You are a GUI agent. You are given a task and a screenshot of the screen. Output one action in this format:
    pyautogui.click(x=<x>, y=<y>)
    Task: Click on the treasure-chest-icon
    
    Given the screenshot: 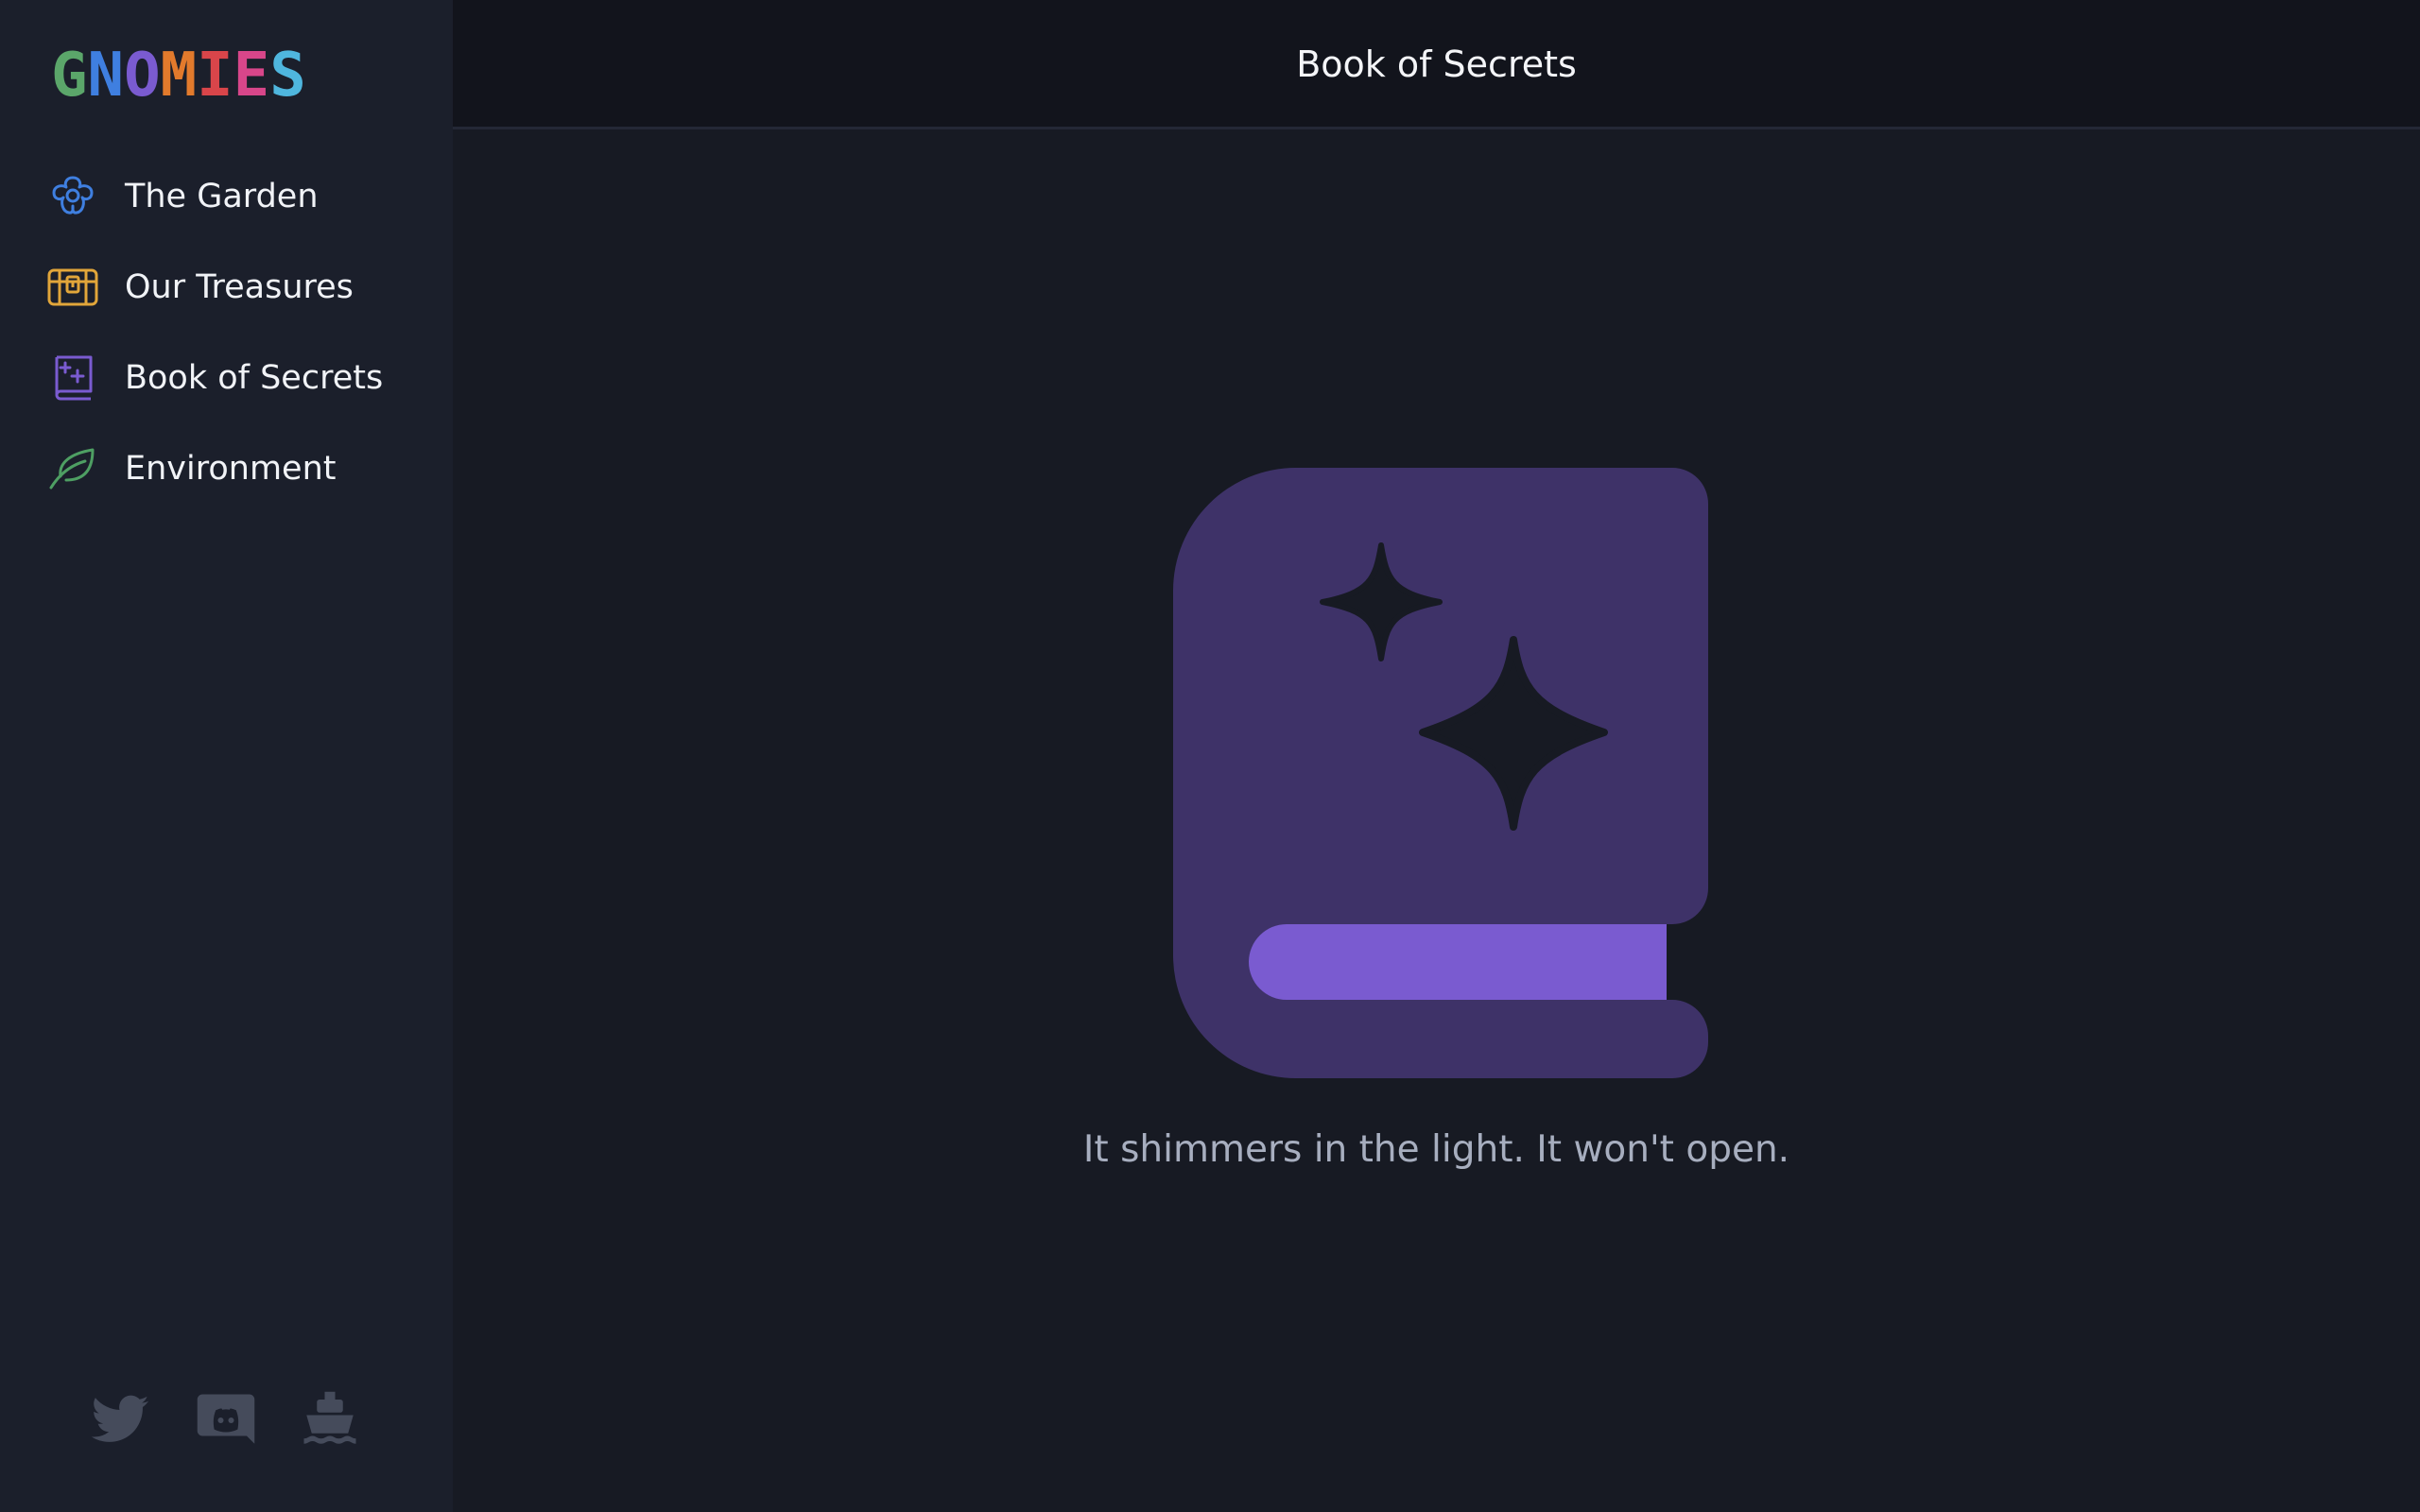 What is the action you would take?
    pyautogui.click(x=72, y=287)
    